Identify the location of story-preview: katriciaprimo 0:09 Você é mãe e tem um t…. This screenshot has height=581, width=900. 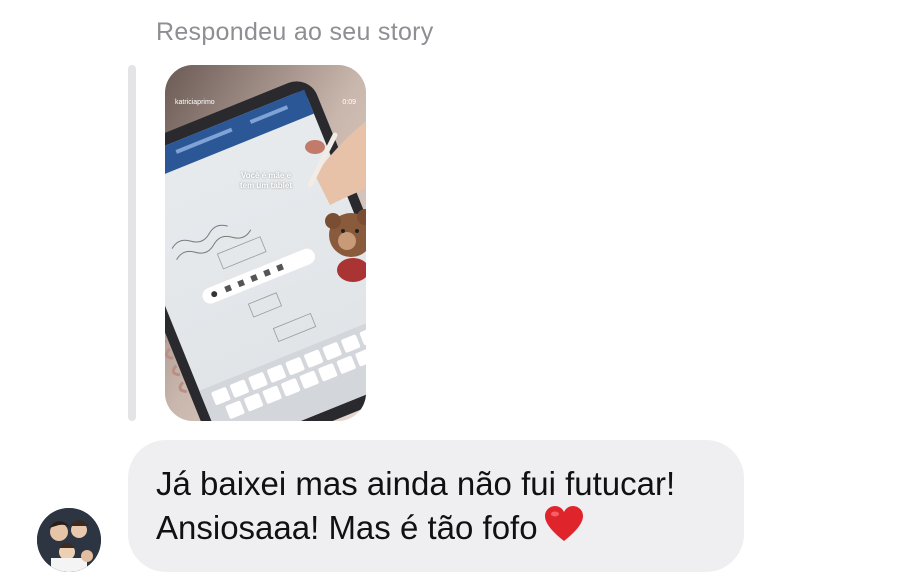
(265, 243).